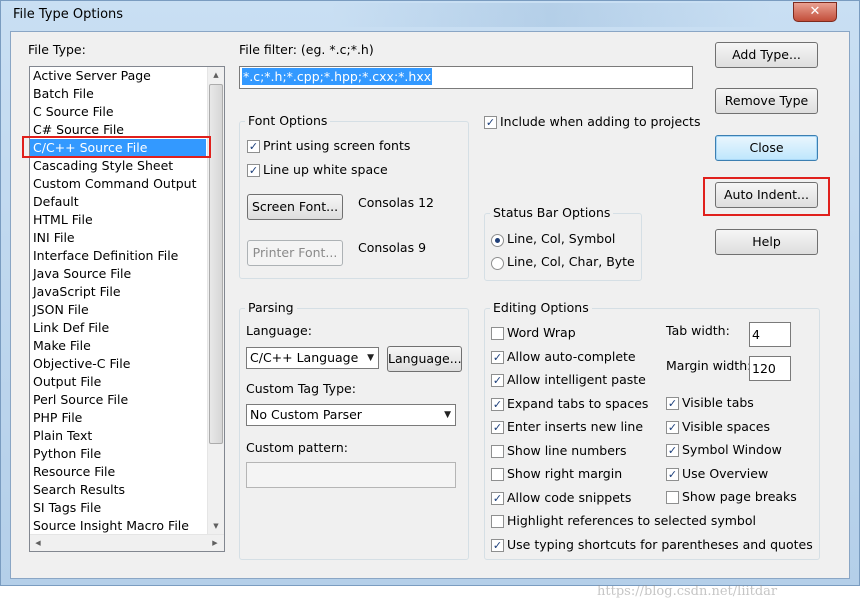  What do you see at coordinates (118, 238) in the screenshot?
I see `file-type-list-item: INI File` at bounding box center [118, 238].